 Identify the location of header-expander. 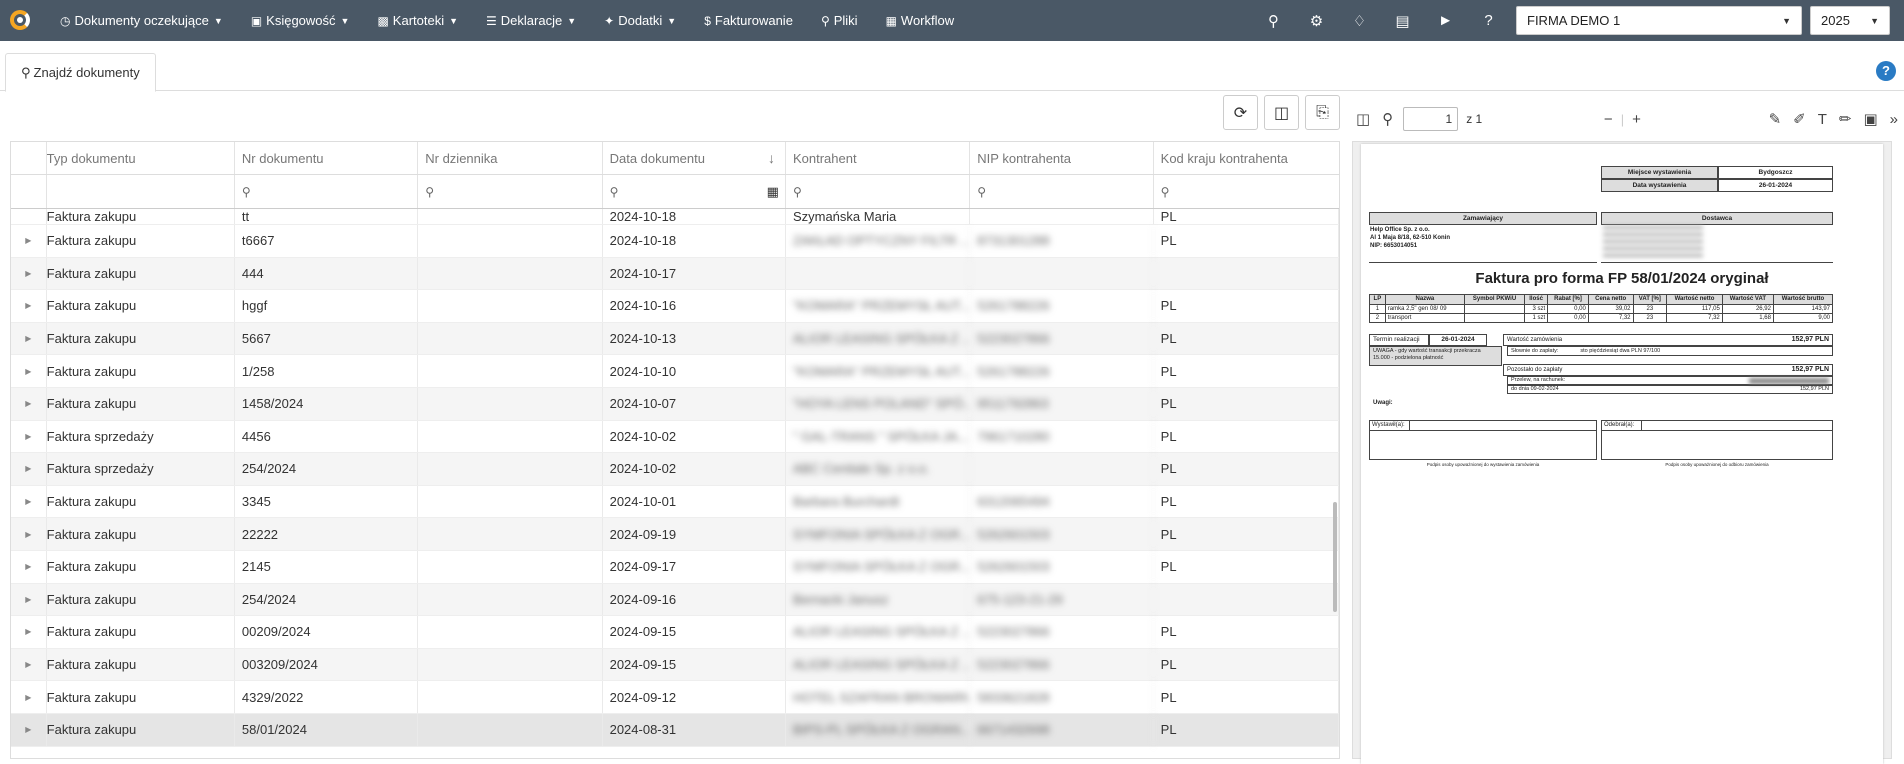
(29, 158).